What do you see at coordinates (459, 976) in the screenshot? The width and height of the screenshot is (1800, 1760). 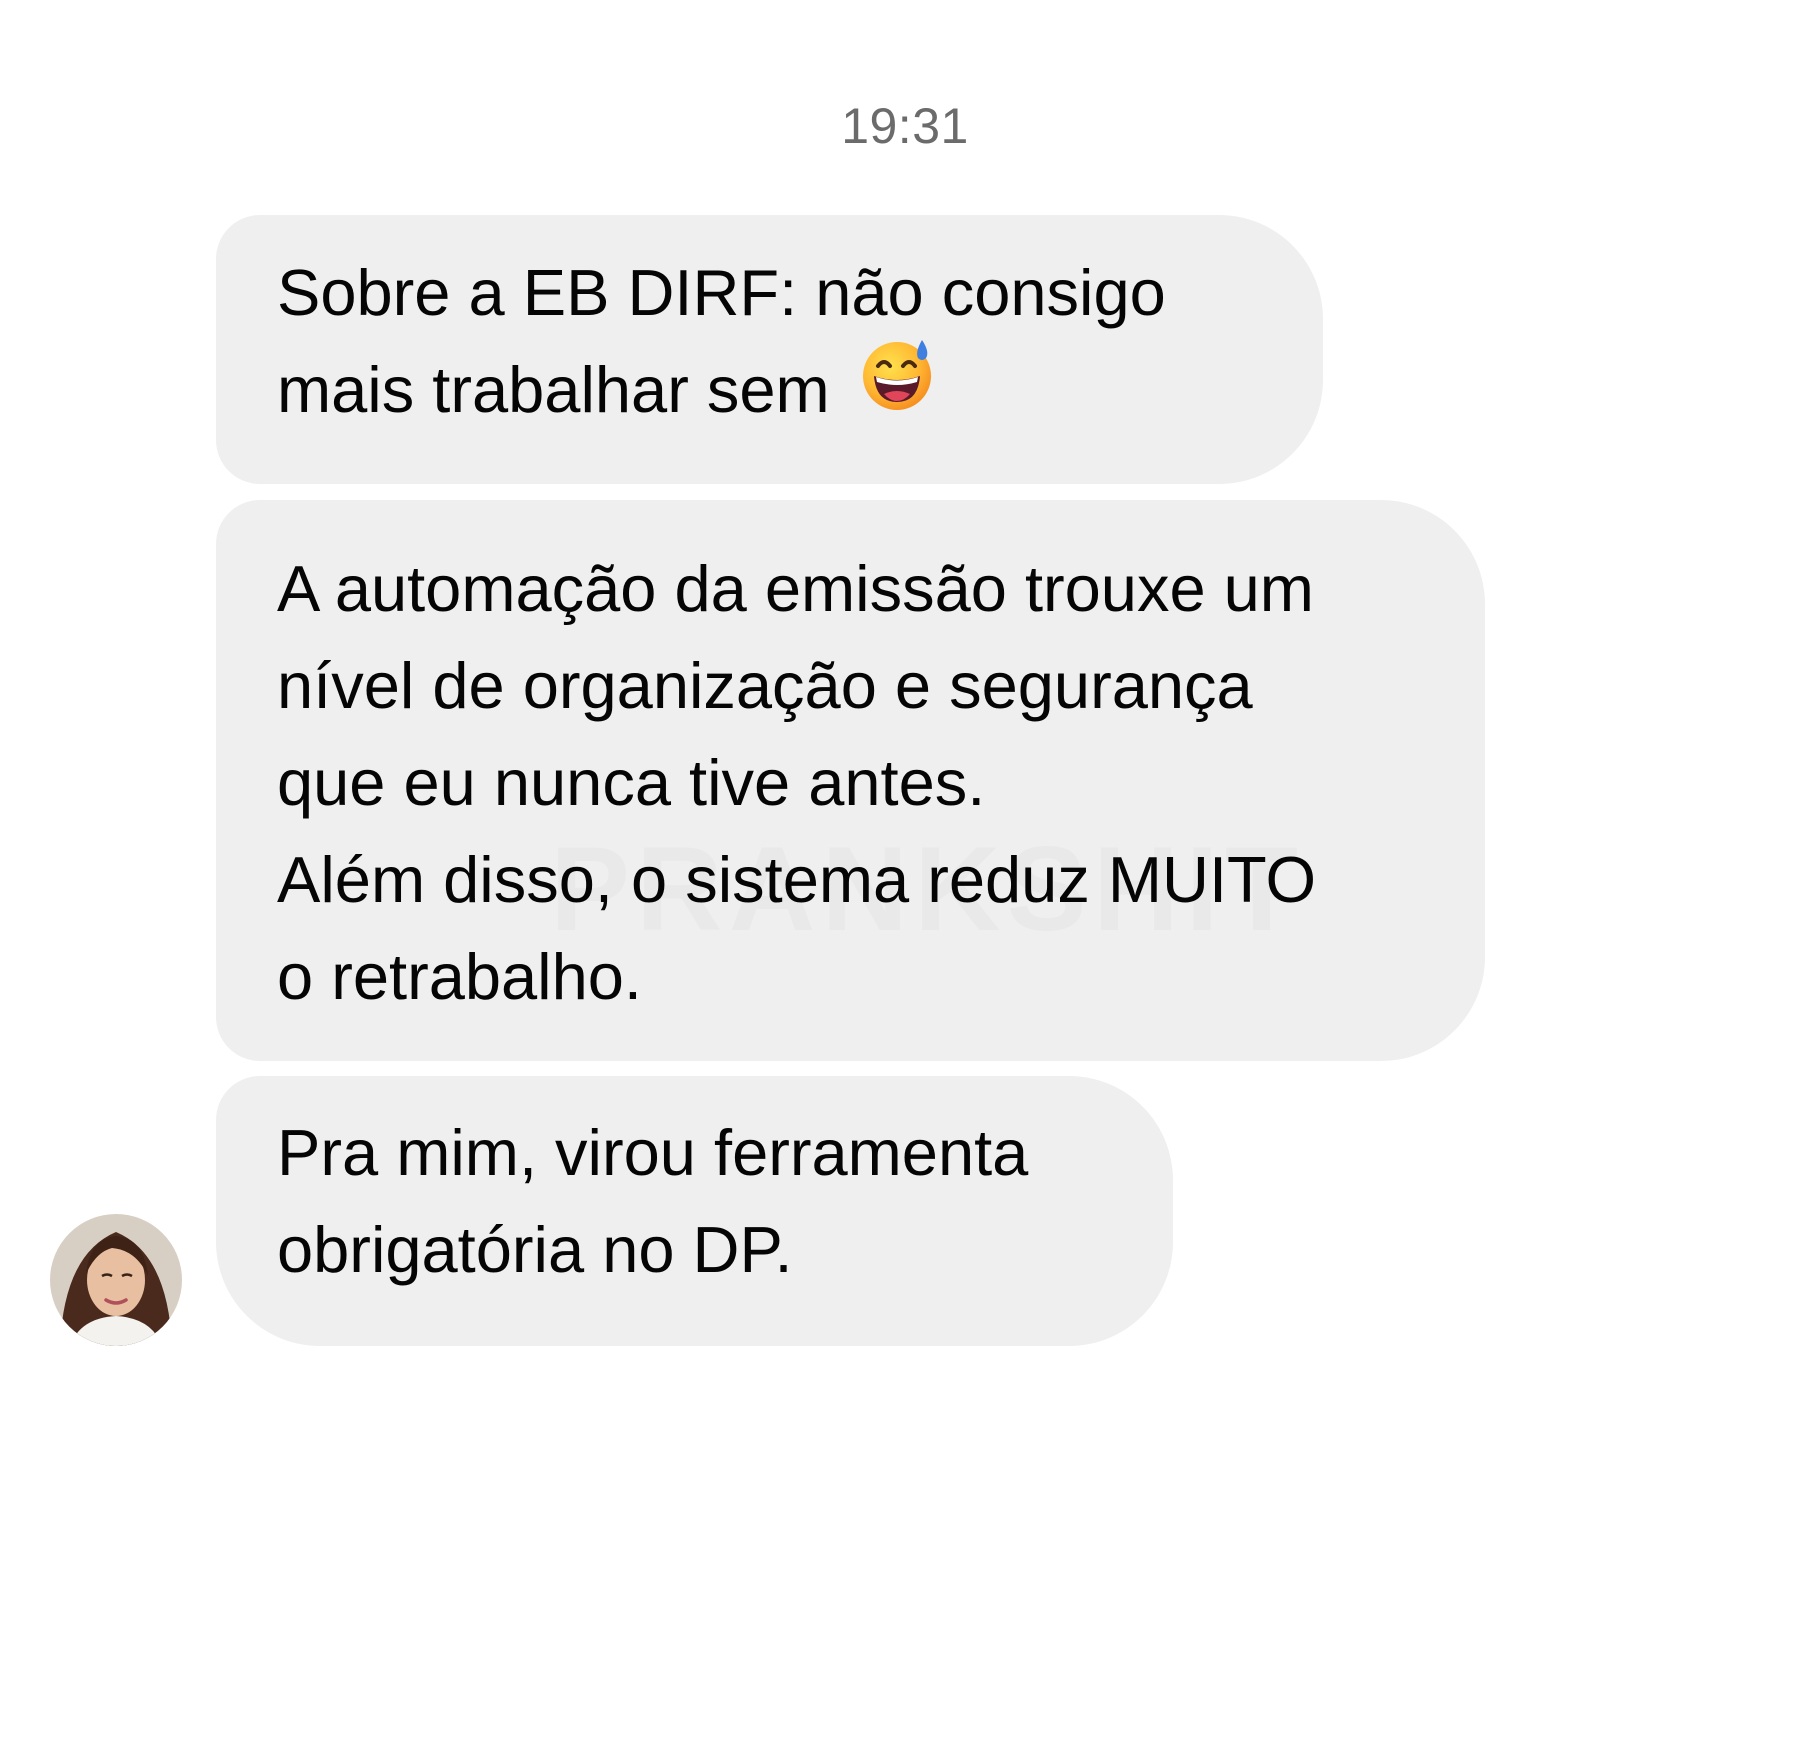 I see `message-text-line: o retrabalho.` at bounding box center [459, 976].